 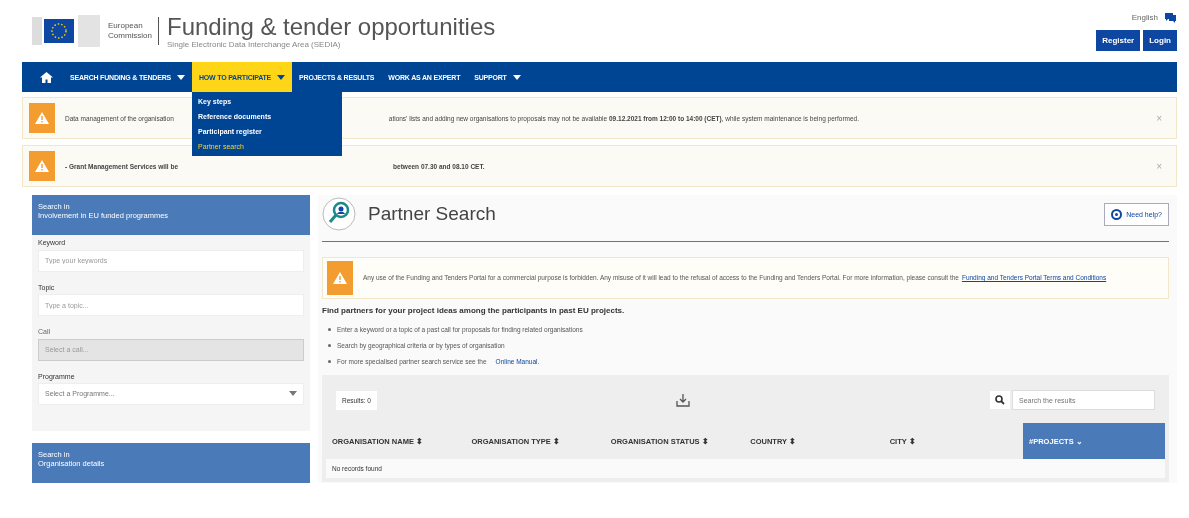 I want to click on site-title: Funding & tender opportunities, so click(x=332, y=26).